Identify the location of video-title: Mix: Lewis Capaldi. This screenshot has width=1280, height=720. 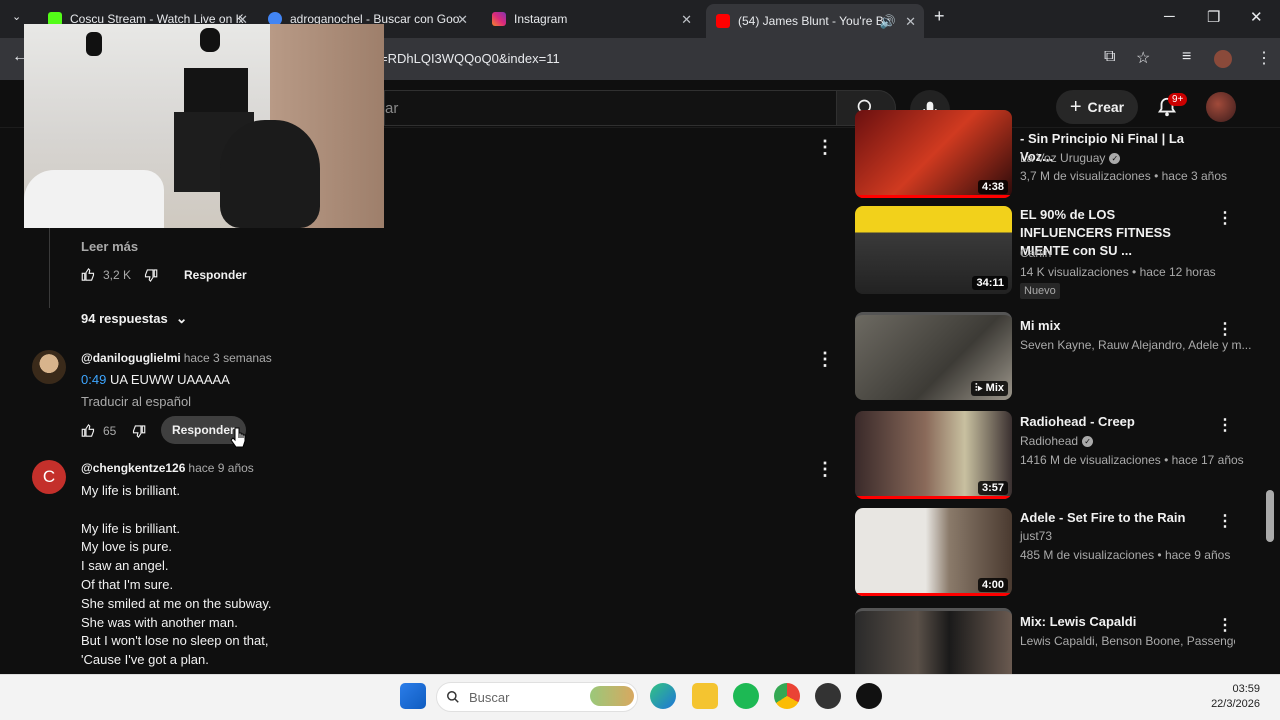
(1115, 622).